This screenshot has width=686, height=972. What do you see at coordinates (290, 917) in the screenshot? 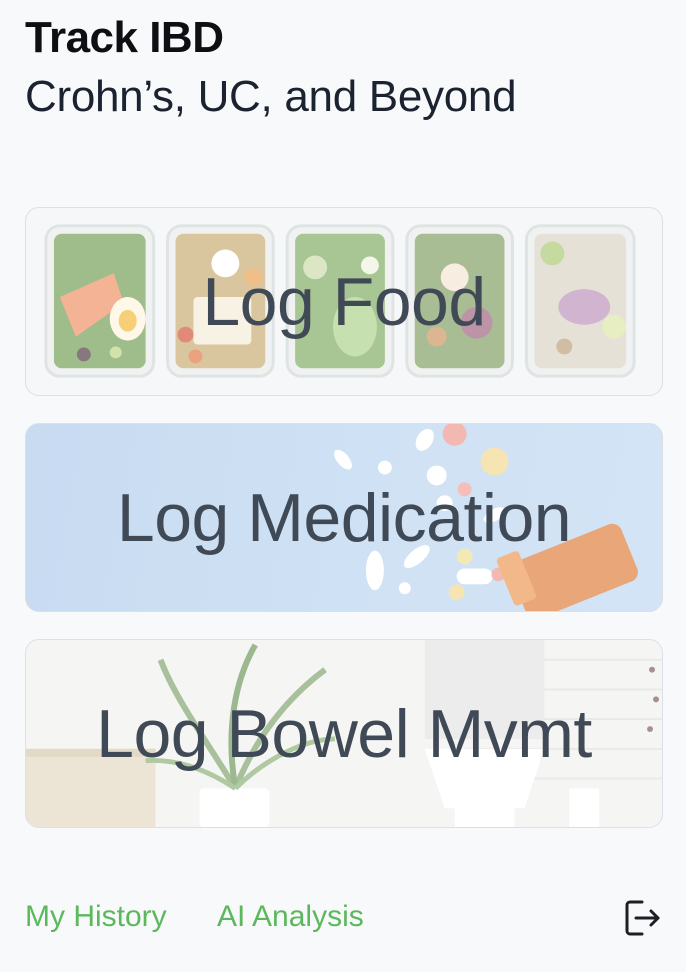
I see `ai-analysis-link: AI Analysis` at bounding box center [290, 917].